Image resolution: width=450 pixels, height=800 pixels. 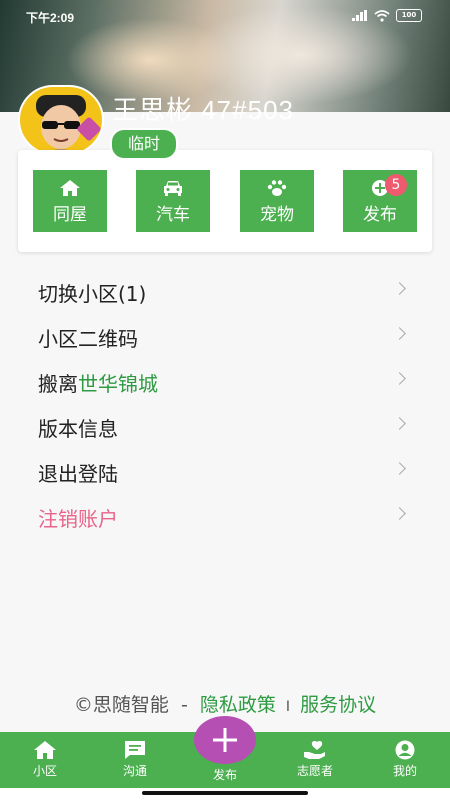 What do you see at coordinates (225, 380) in the screenshot?
I see `menu-item-move-out: 搬离世华锦城` at bounding box center [225, 380].